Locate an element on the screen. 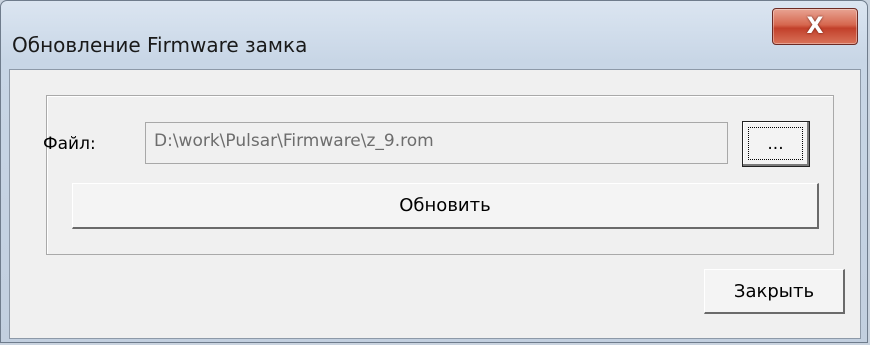  window-title: Обновление Firmware замка is located at coordinates (160, 45).